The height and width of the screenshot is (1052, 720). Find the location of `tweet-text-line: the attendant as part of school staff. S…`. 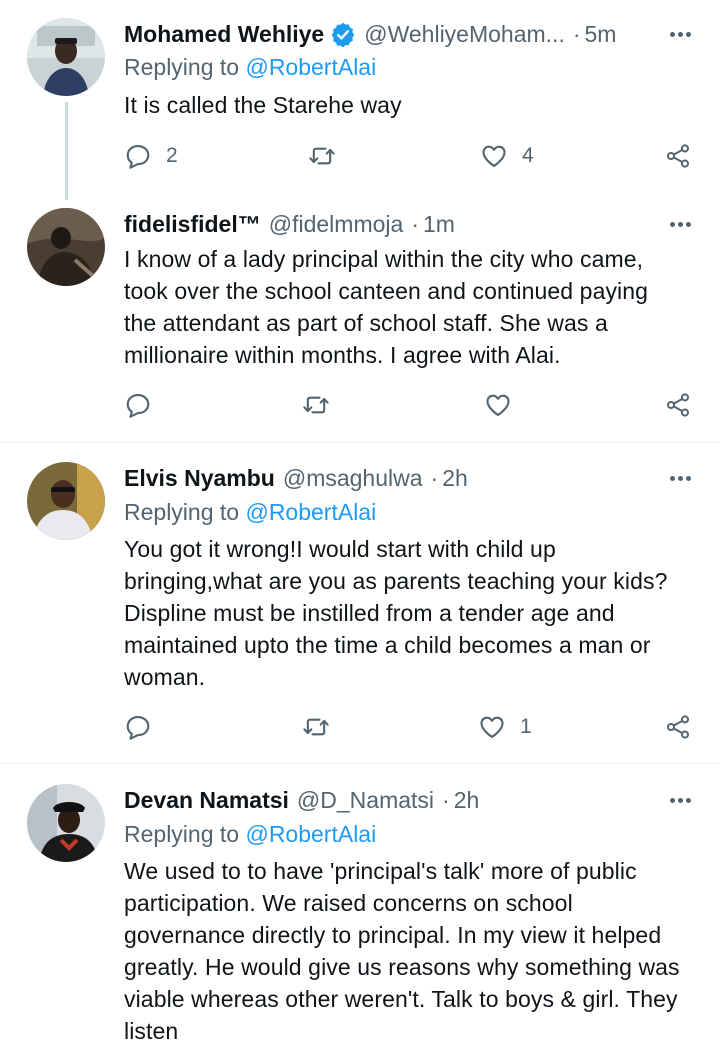

tweet-text-line: the attendant as part of school staff. S… is located at coordinates (366, 323).